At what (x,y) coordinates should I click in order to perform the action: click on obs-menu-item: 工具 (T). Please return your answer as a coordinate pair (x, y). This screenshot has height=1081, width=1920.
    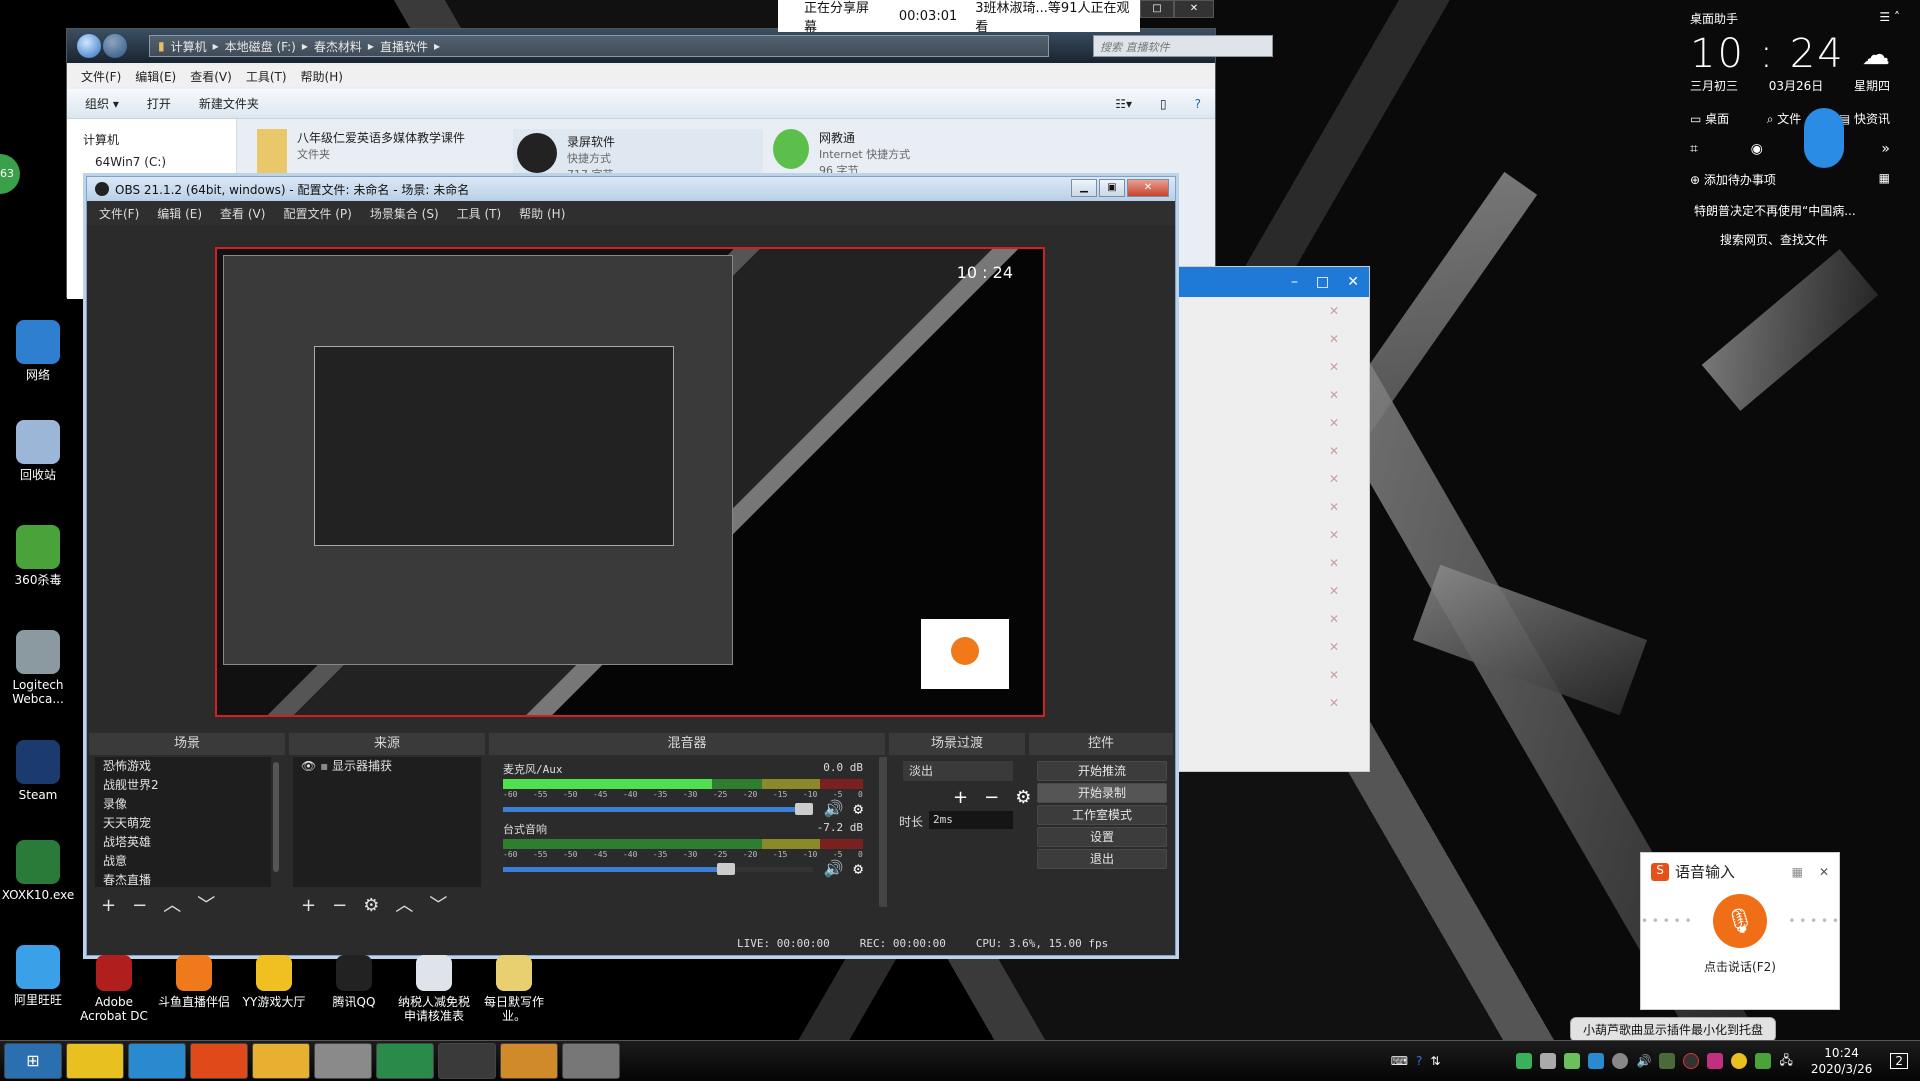
    Looking at the image, I should click on (479, 213).